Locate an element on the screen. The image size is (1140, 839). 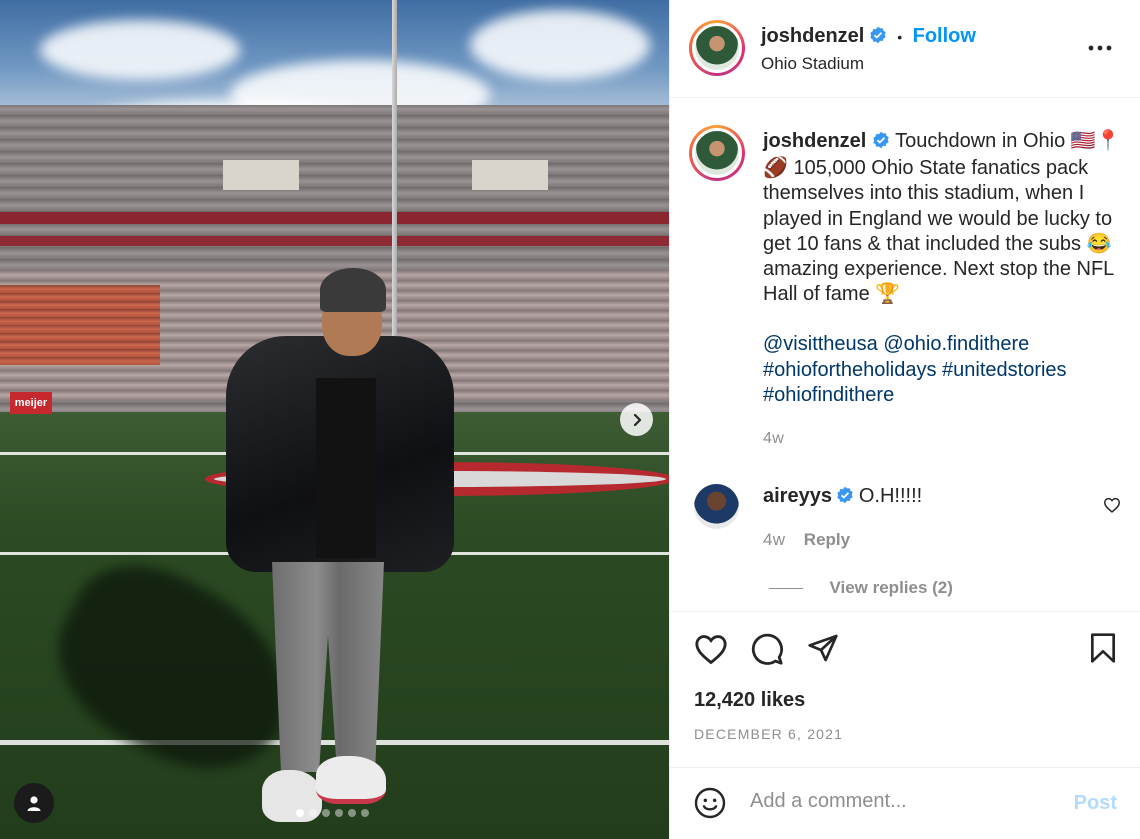
bookmark-icon is located at coordinates (1103, 650).